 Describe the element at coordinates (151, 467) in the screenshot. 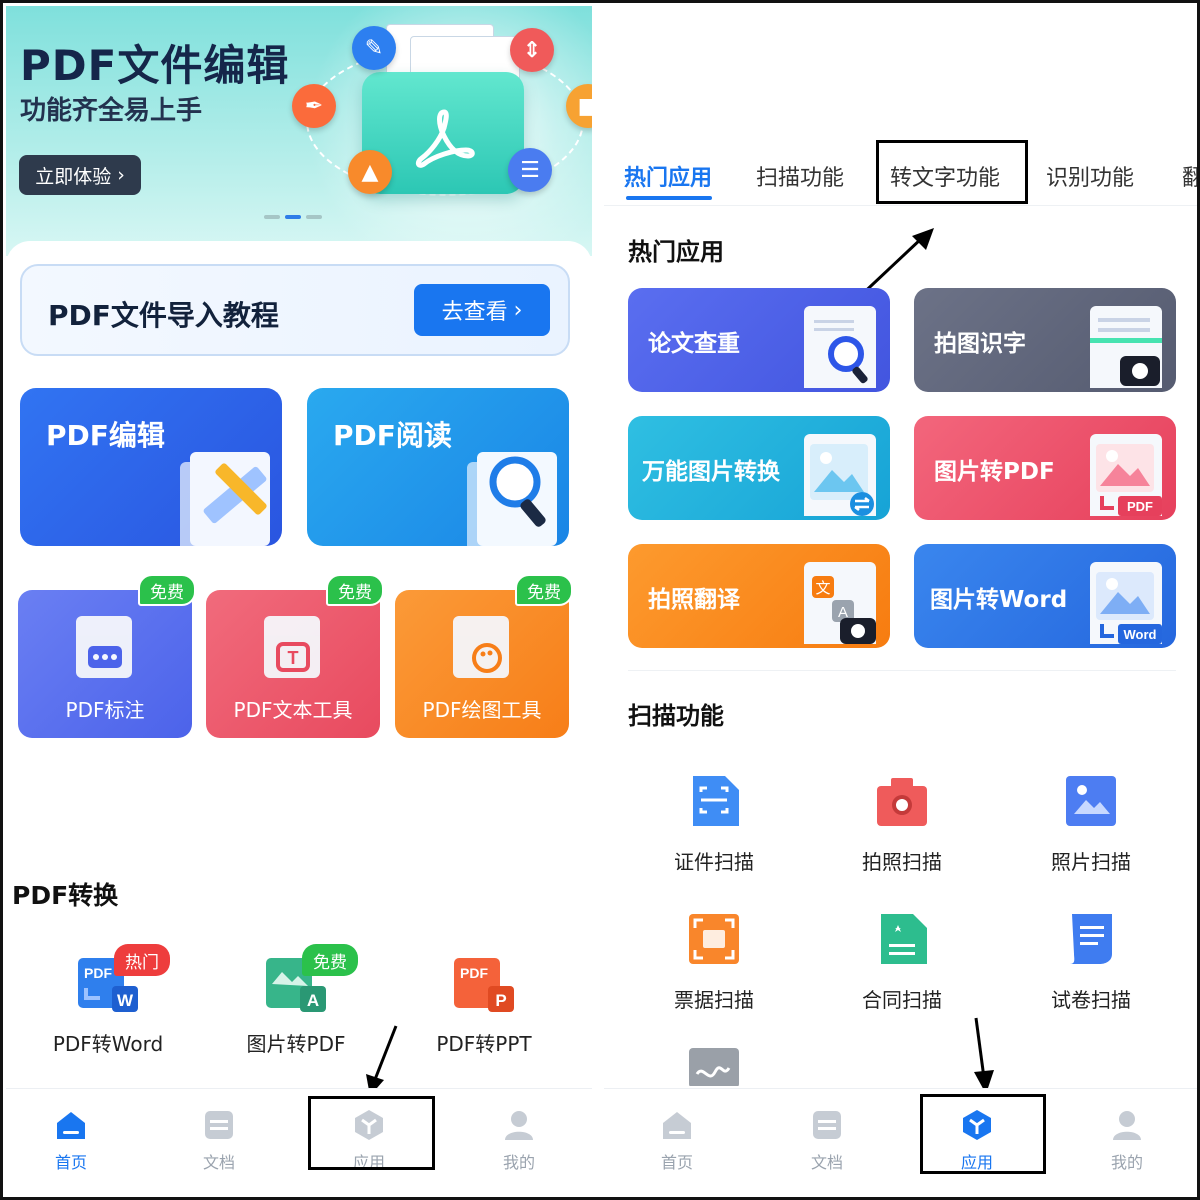

I see `pdf-edit-card: PDF编辑` at that location.